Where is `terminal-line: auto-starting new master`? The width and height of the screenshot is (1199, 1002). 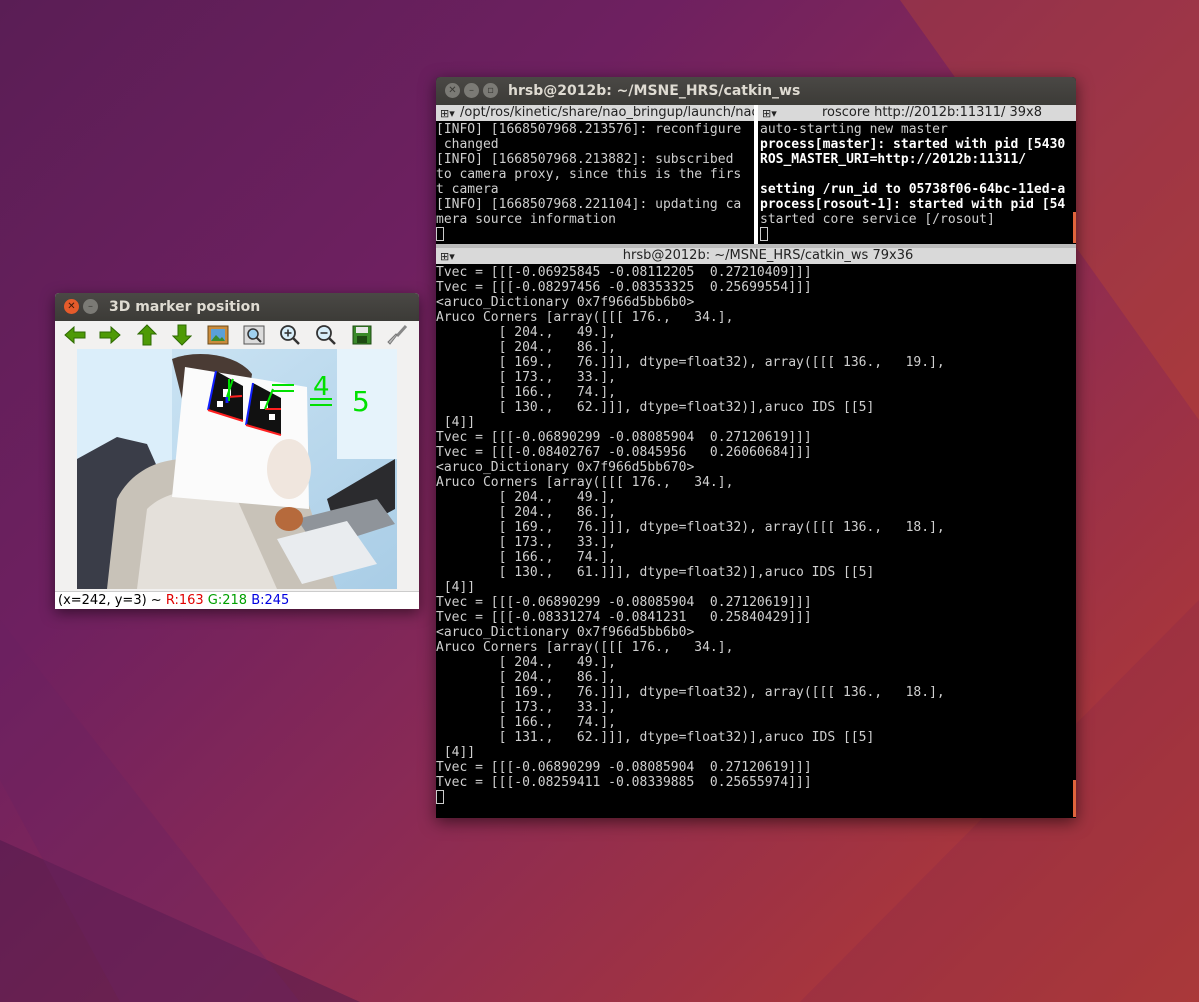 terminal-line: auto-starting new master is located at coordinates (854, 129).